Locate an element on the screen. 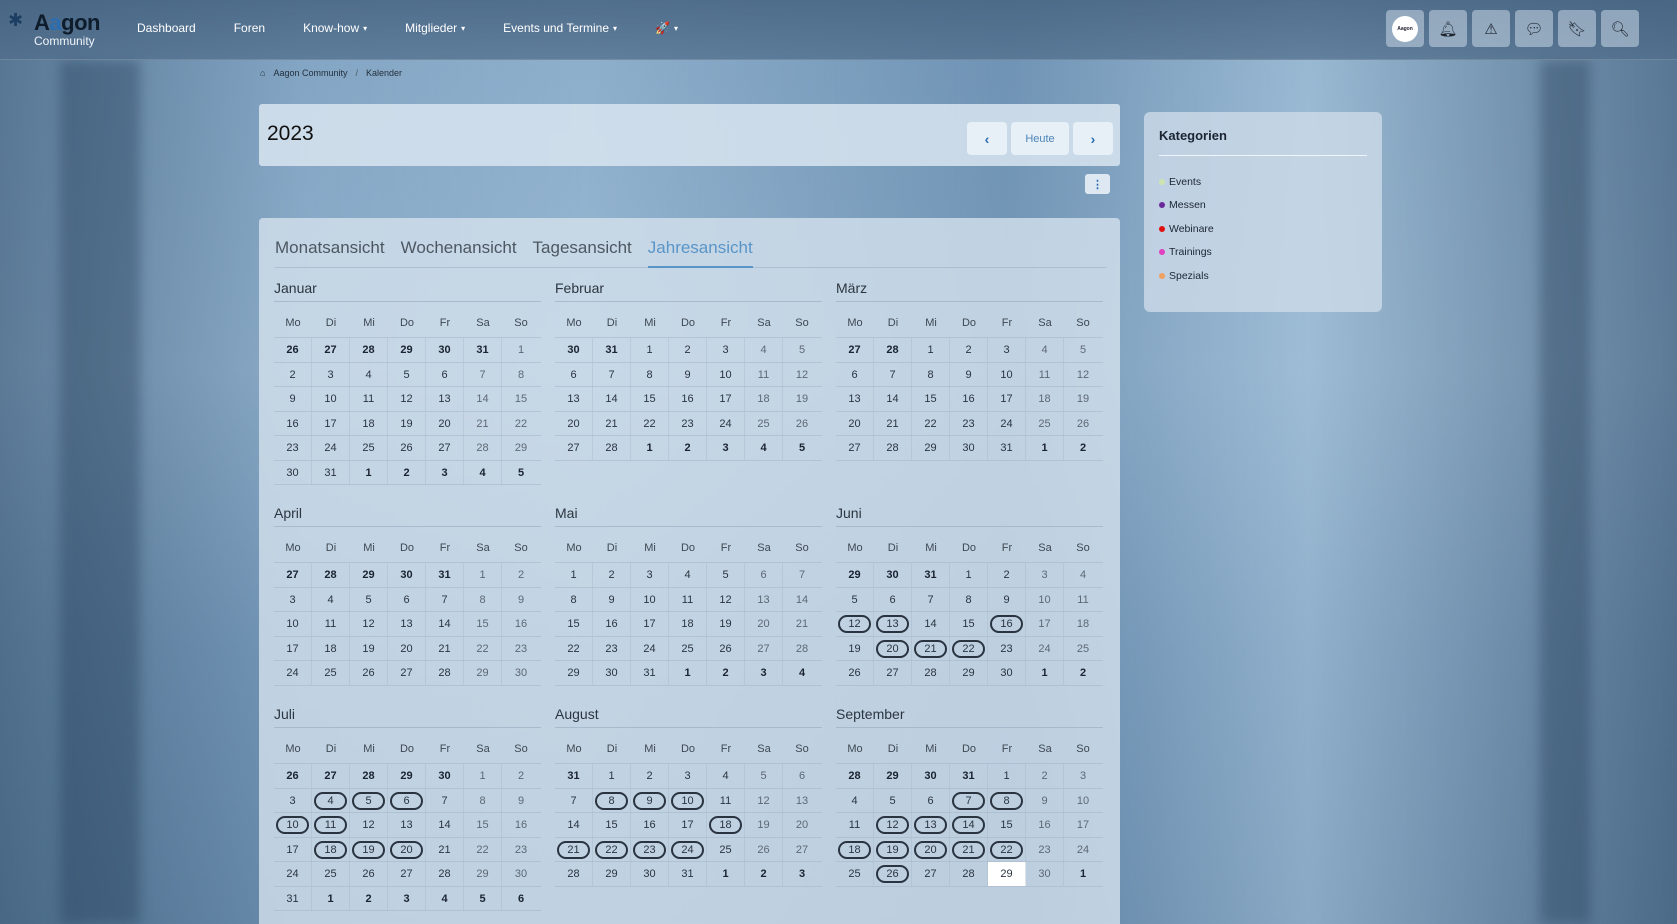  calendar-day-with-event: 12 is located at coordinates (855, 624).